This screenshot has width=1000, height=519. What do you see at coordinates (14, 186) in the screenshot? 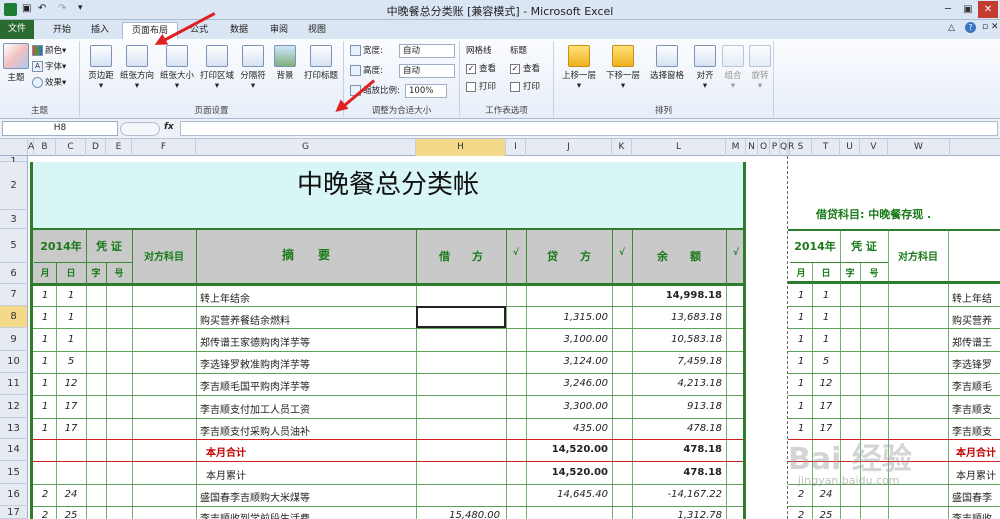
I see `row-header: 2` at bounding box center [14, 186].